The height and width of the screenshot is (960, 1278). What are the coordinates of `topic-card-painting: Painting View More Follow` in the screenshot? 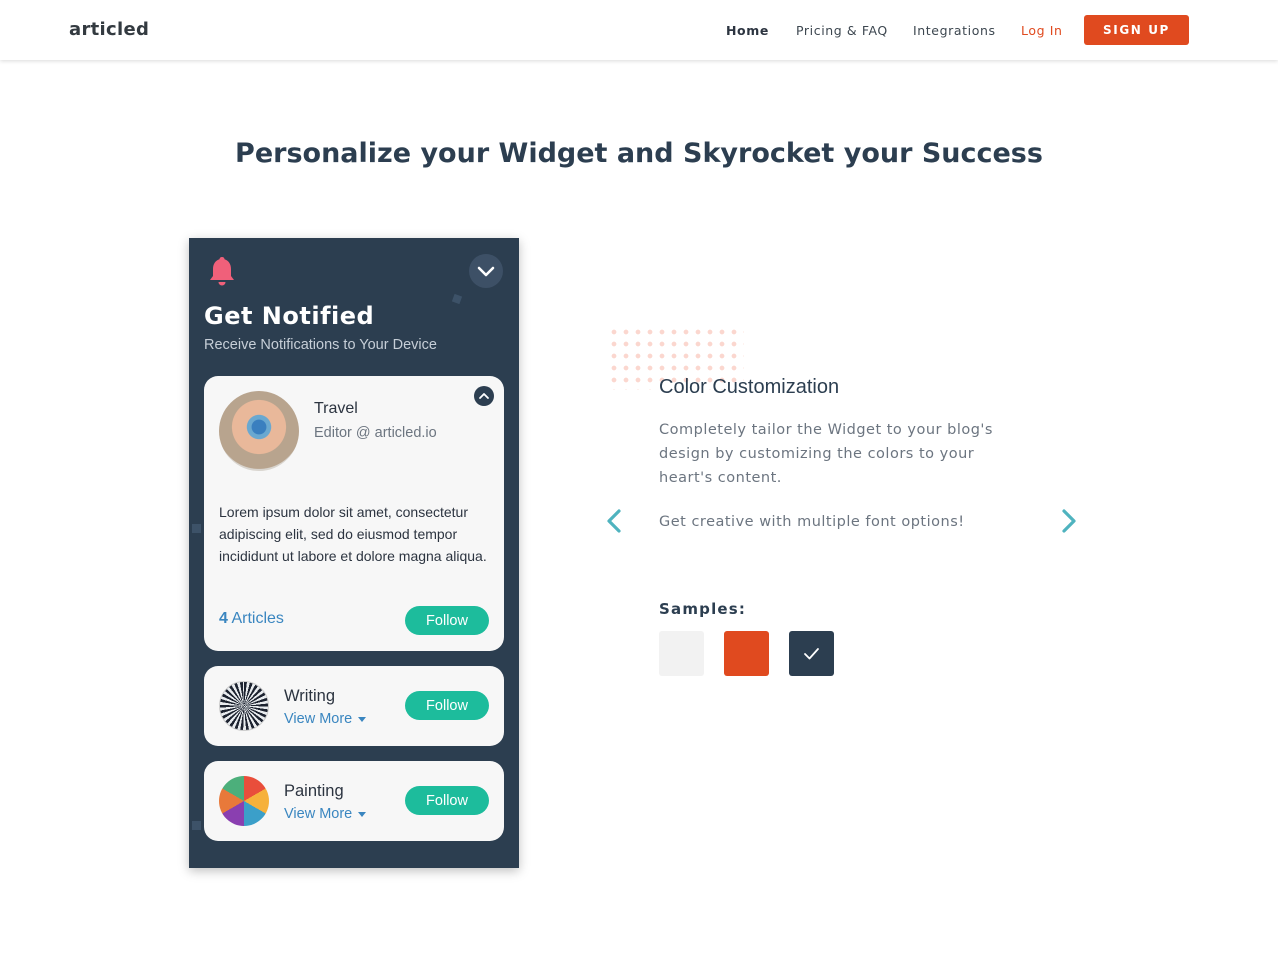 It's located at (354, 801).